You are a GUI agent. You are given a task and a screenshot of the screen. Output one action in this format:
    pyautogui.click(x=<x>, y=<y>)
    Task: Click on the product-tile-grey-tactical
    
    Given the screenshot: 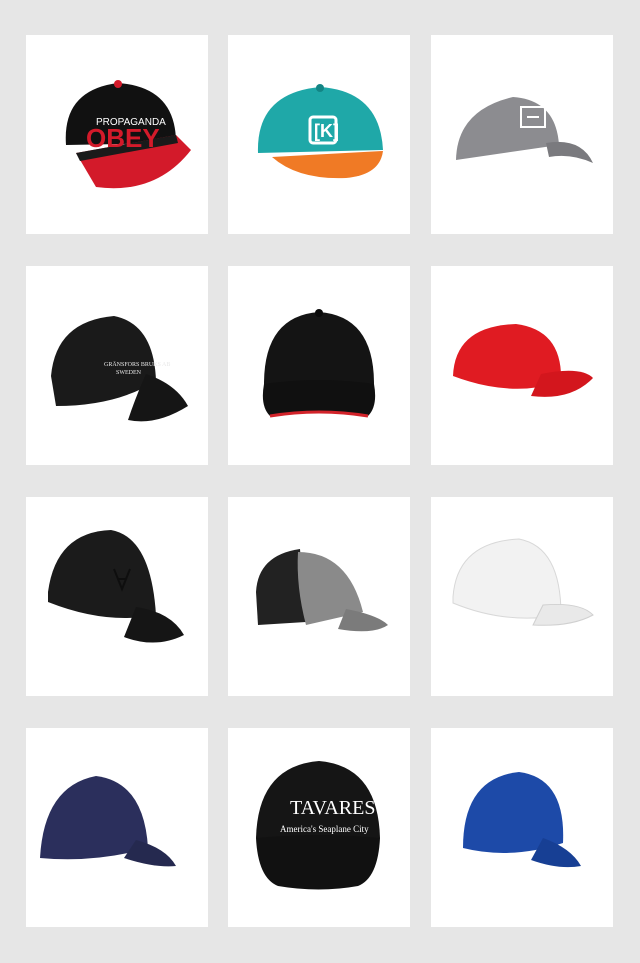 What is the action you would take?
    pyautogui.click(x=522, y=134)
    